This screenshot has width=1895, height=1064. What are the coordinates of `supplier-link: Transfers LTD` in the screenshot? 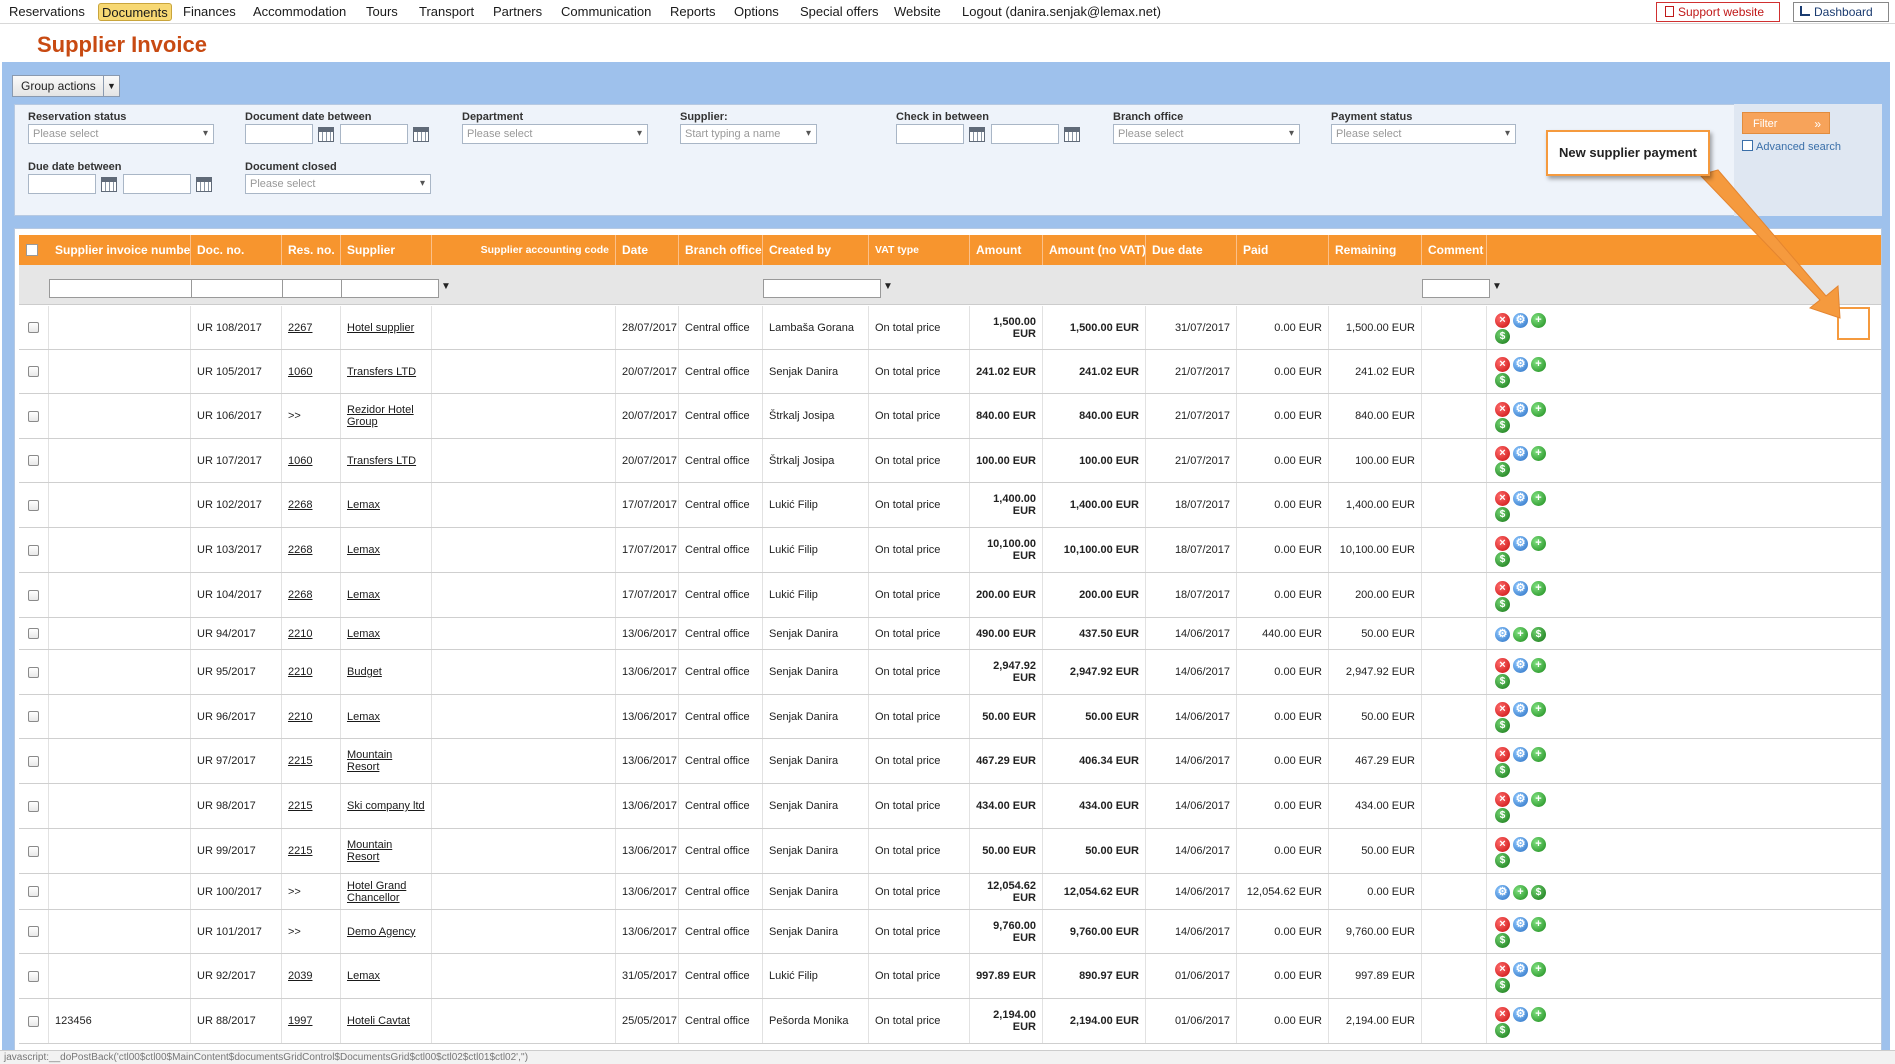 It's located at (381, 461).